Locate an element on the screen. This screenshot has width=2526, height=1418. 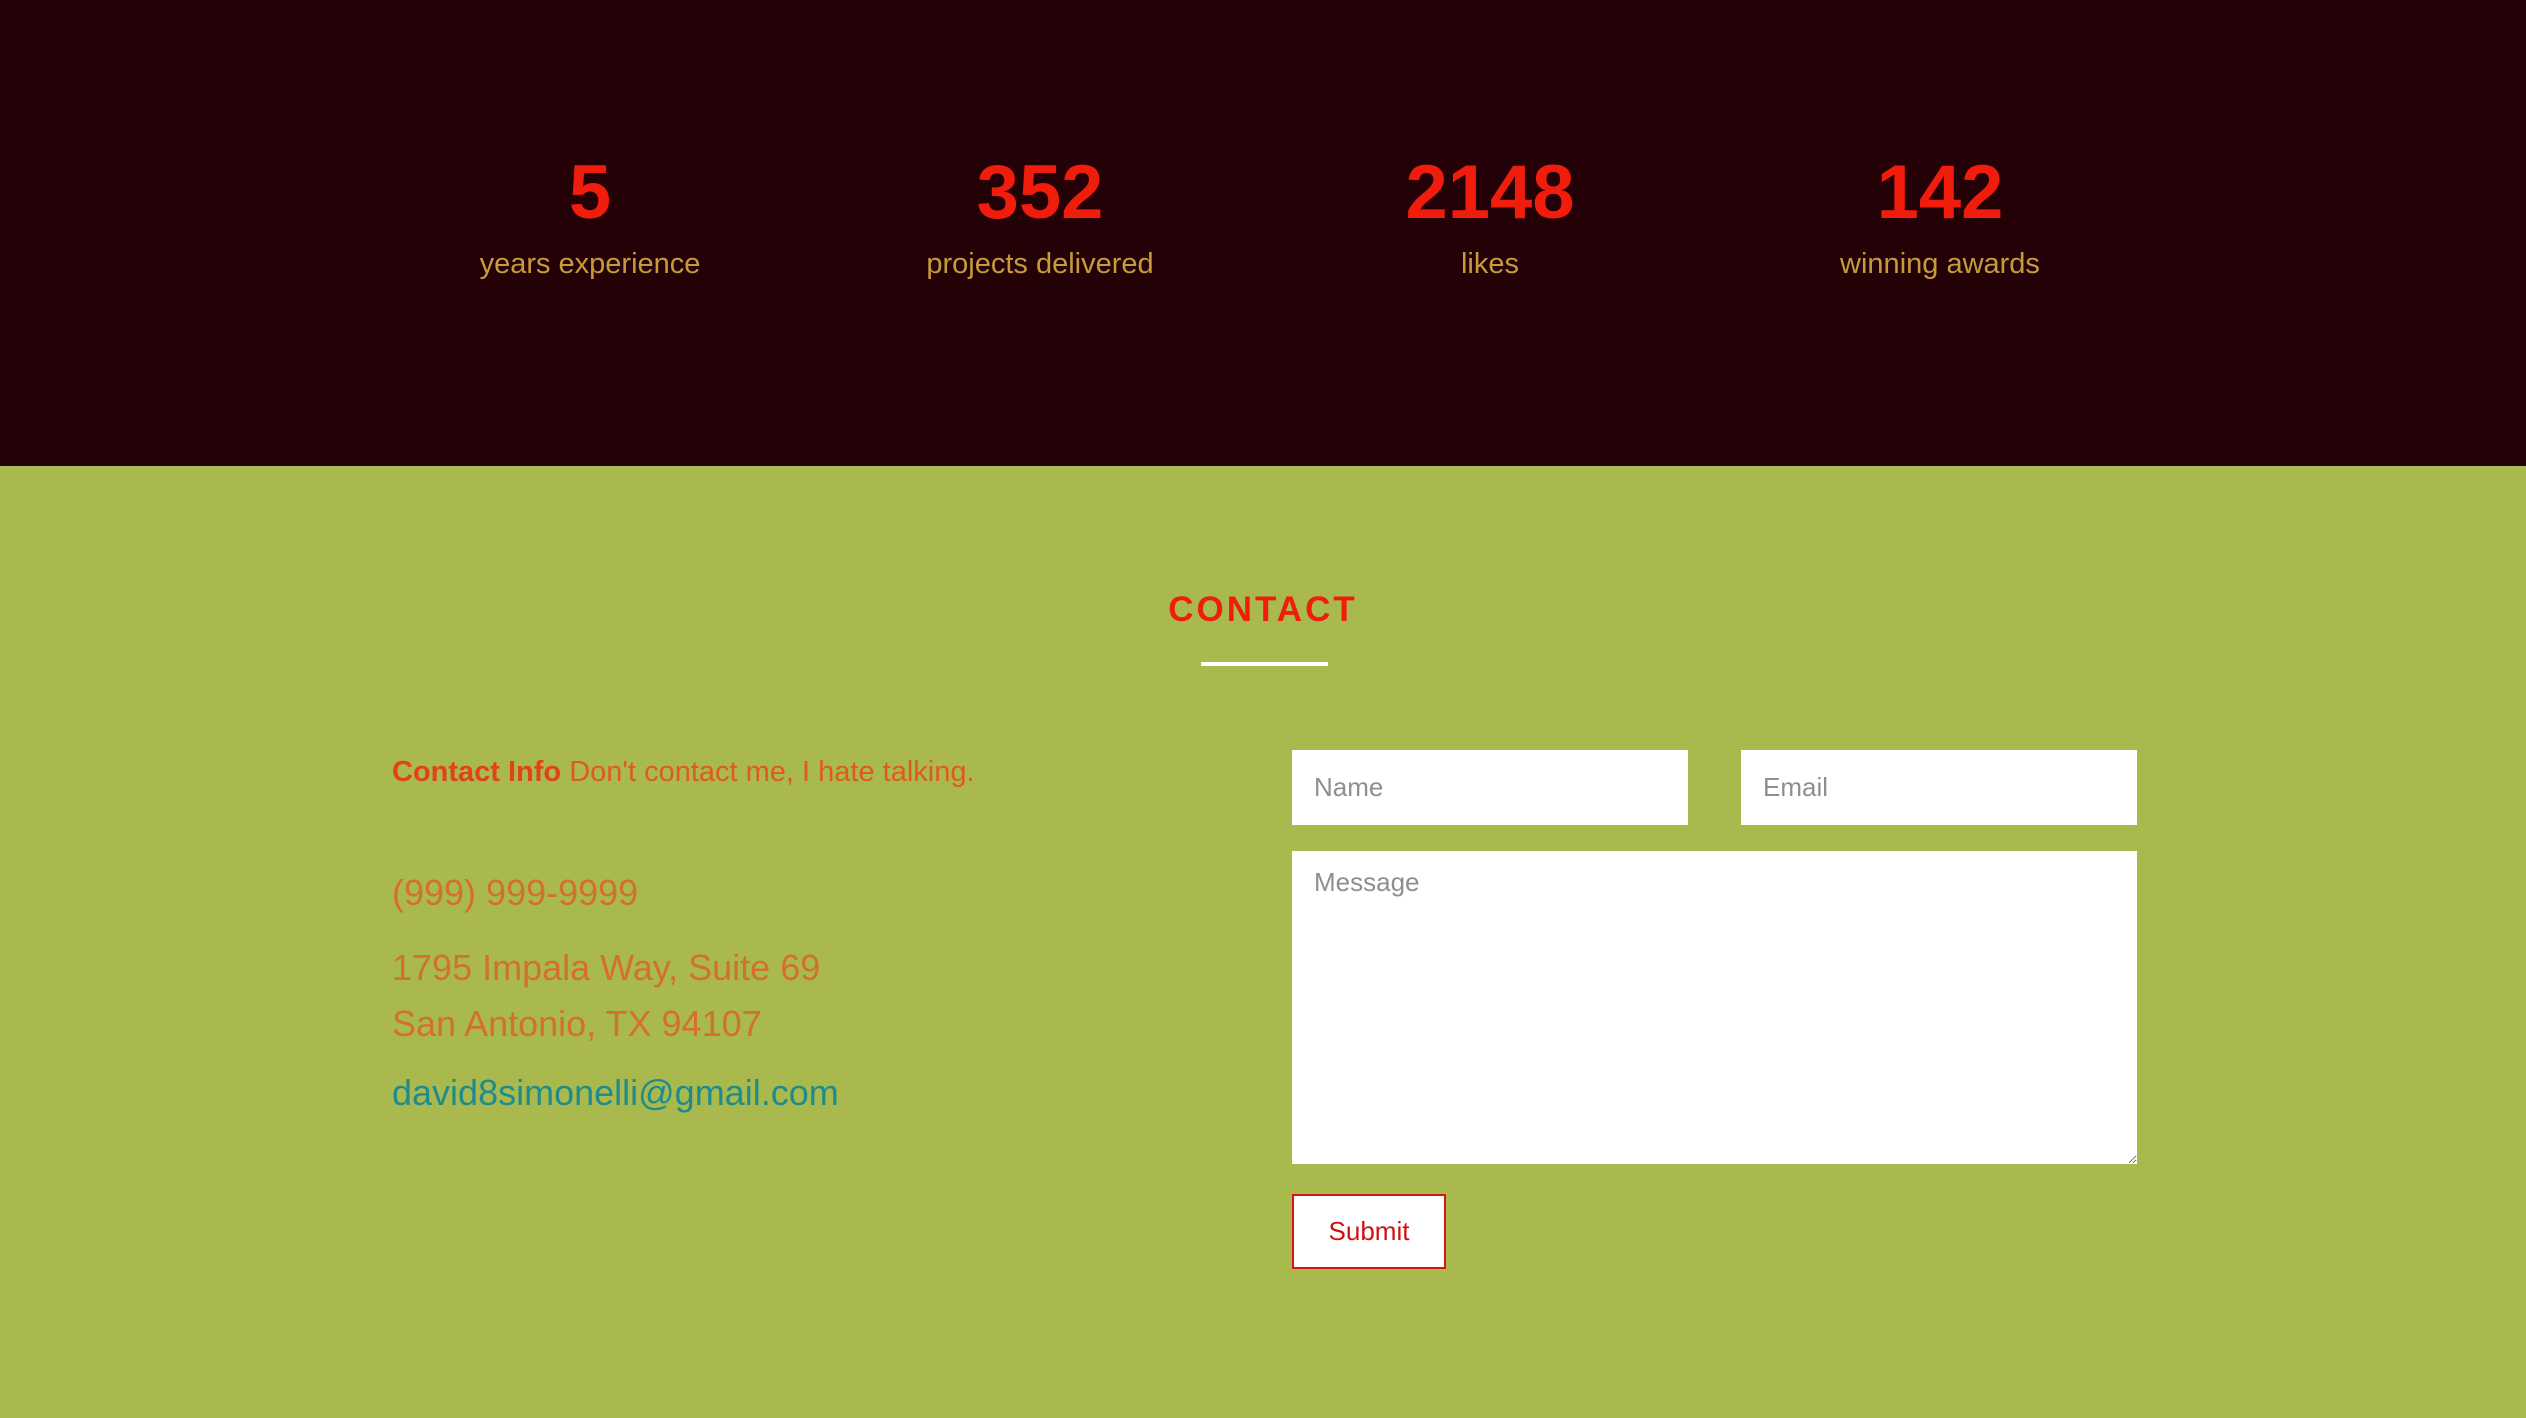
name-field is located at coordinates (1490, 787).